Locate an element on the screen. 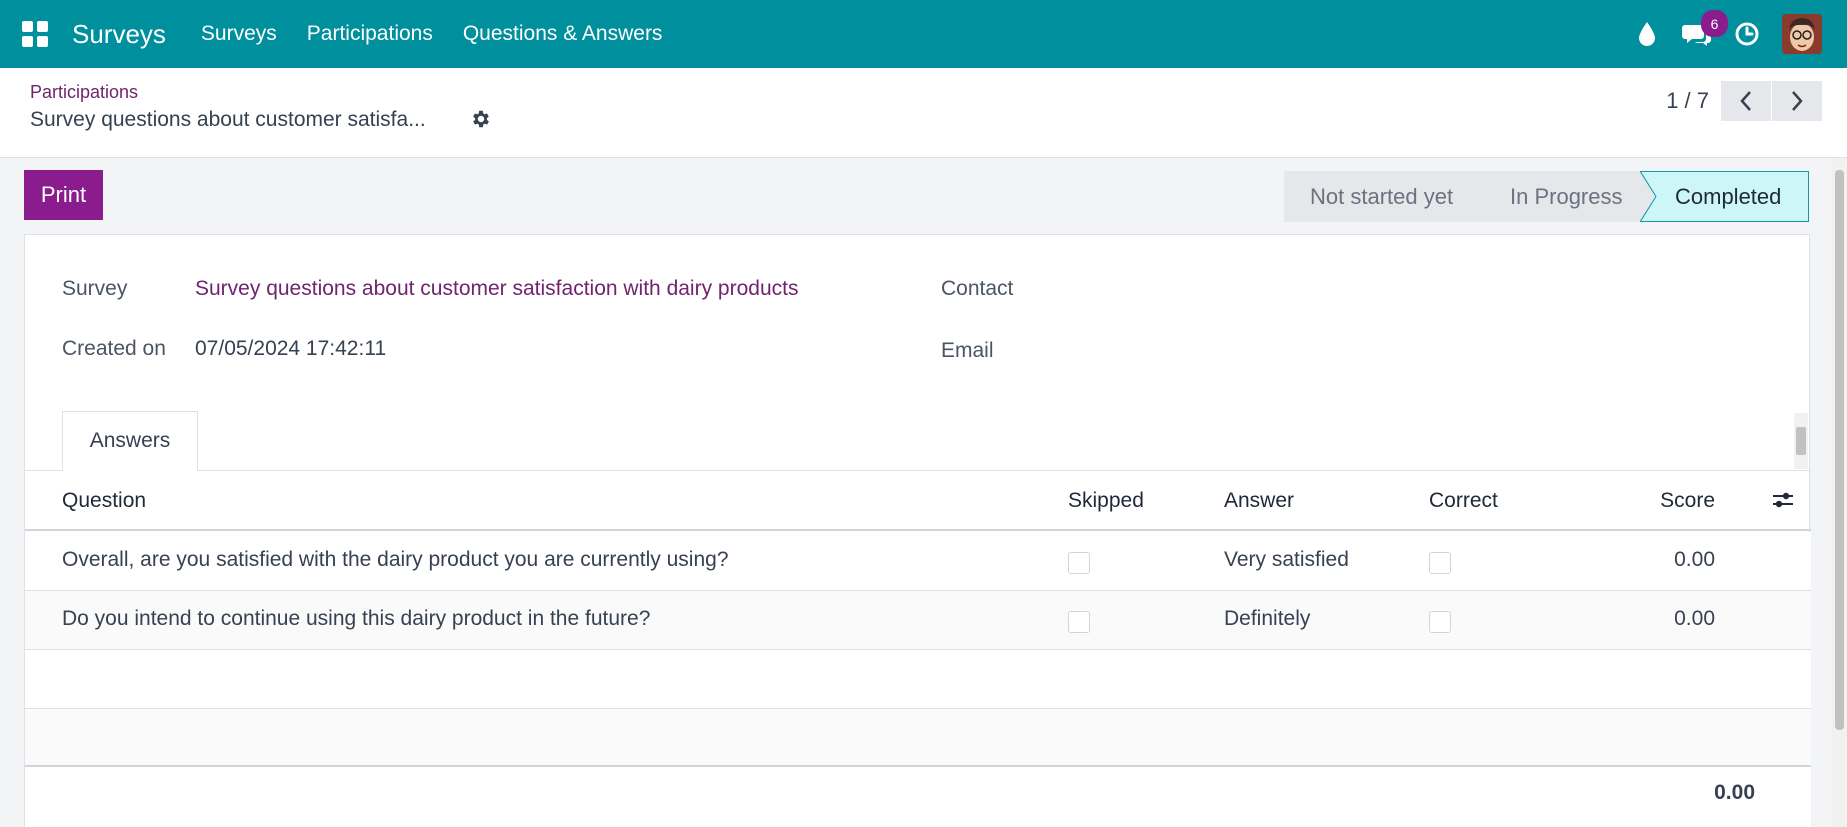 Image resolution: width=1847 pixels, height=827 pixels. chevron-right-icon is located at coordinates (1797, 101).